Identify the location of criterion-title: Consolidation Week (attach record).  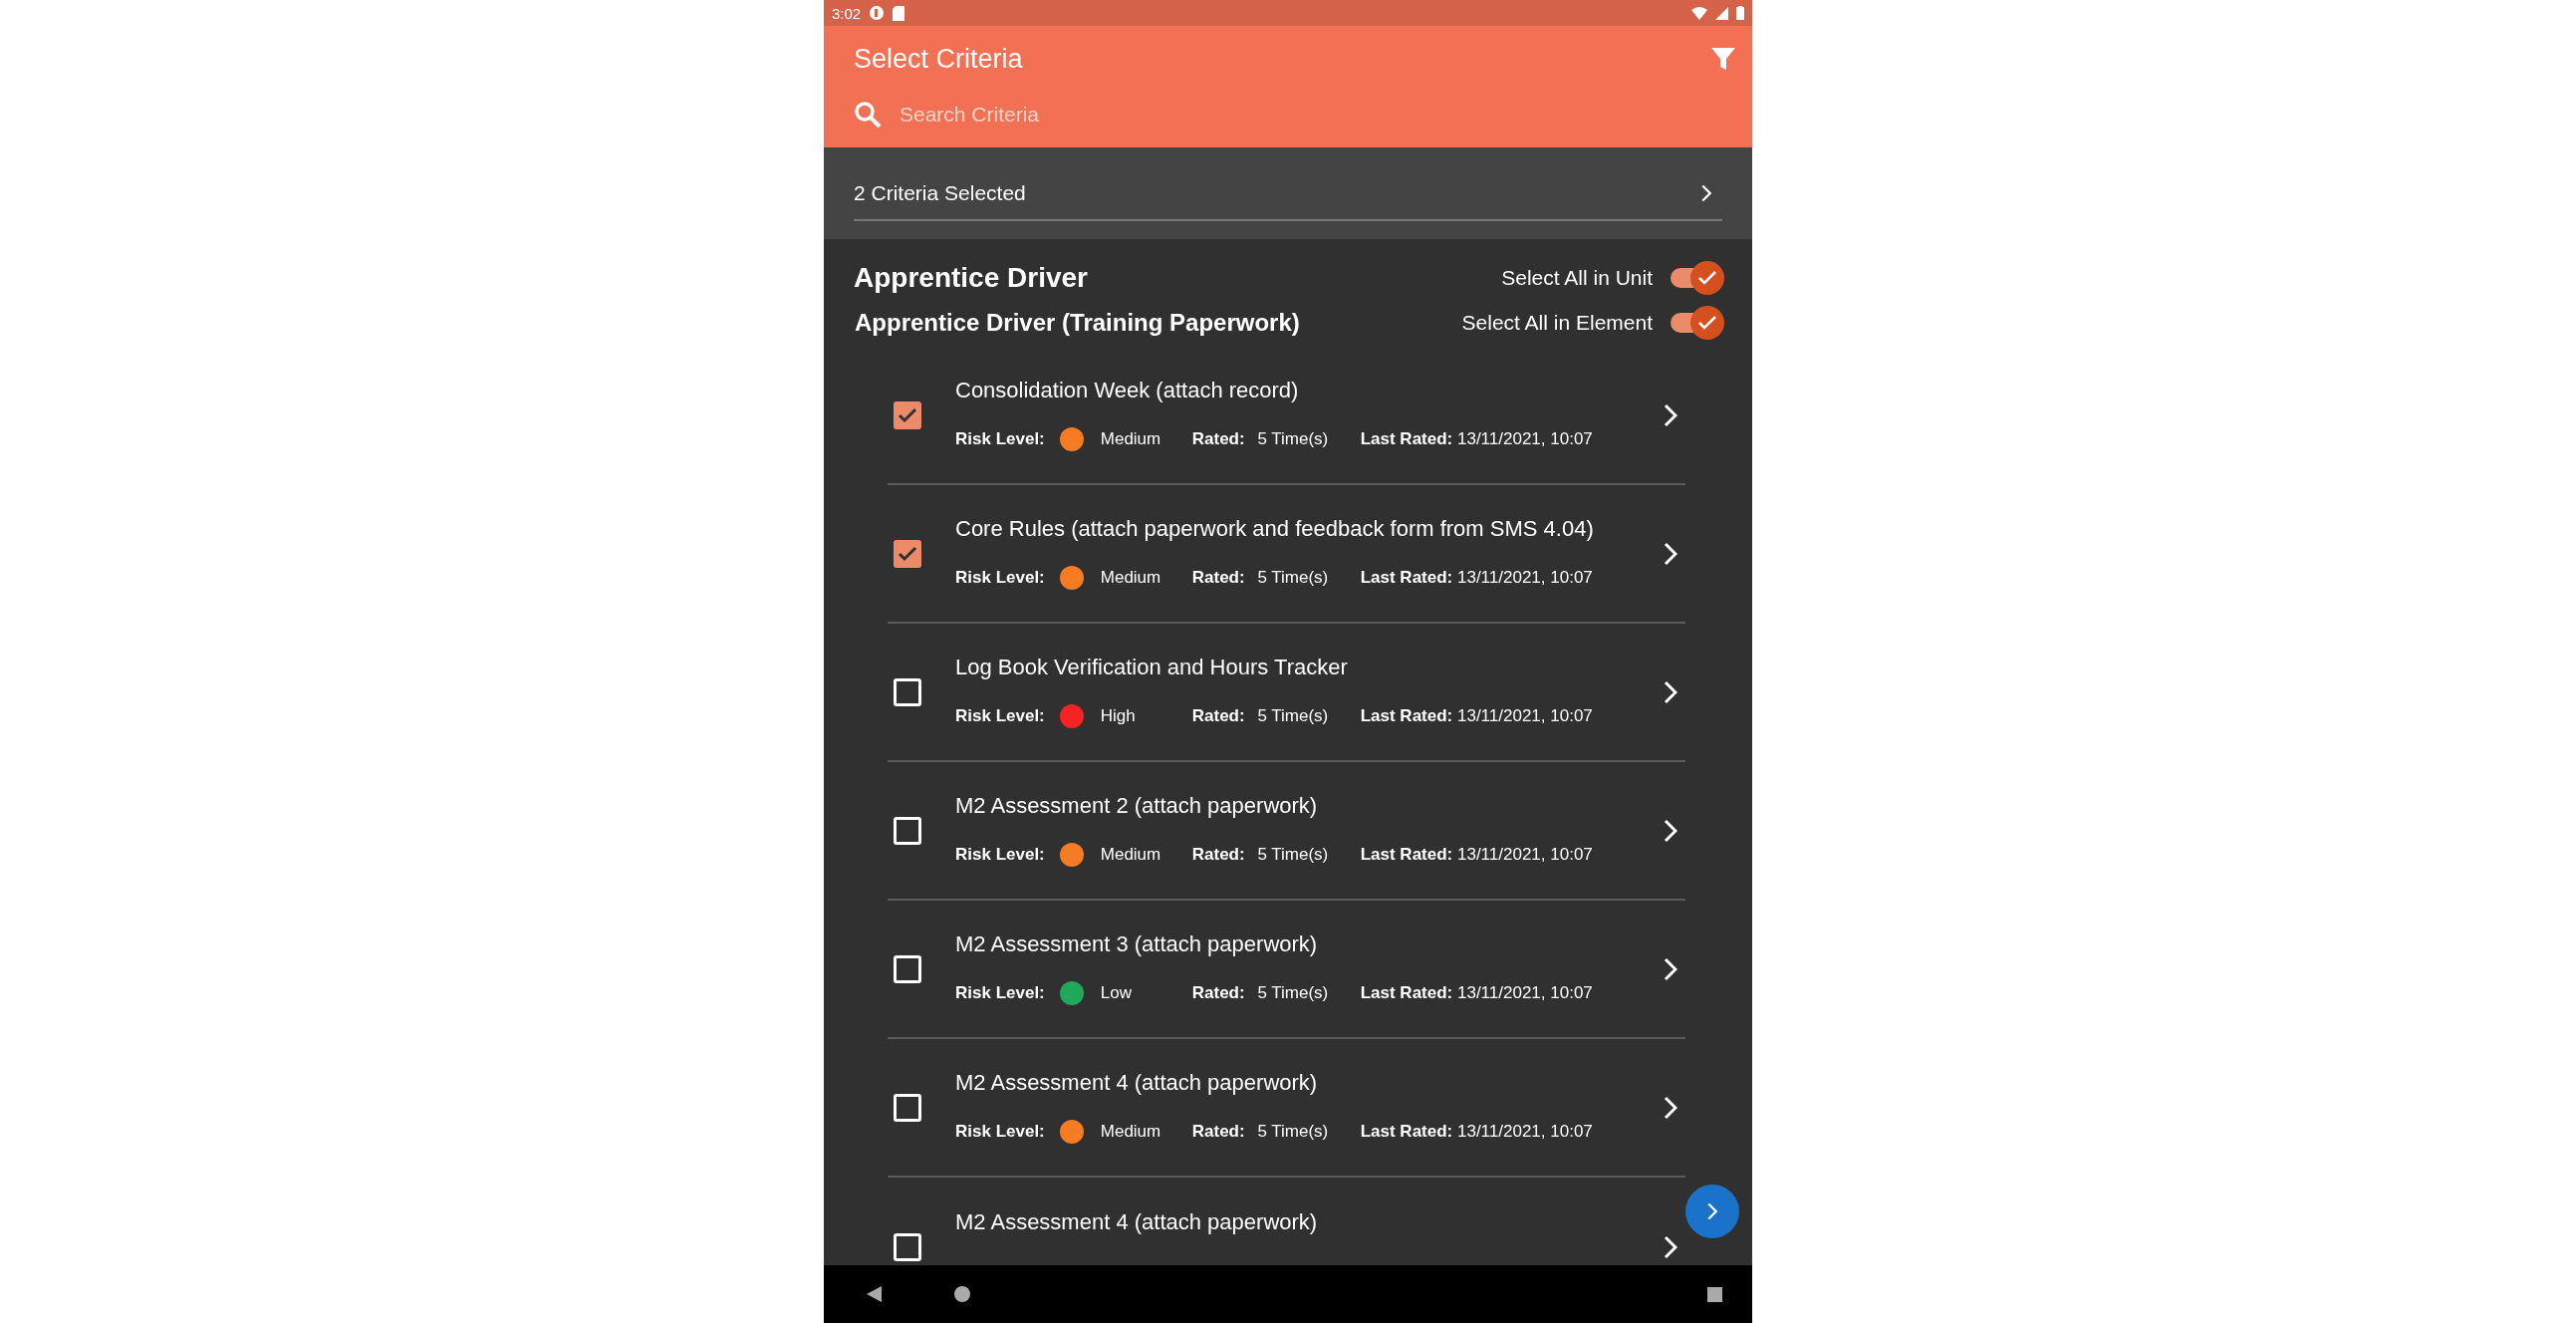
(1127, 390).